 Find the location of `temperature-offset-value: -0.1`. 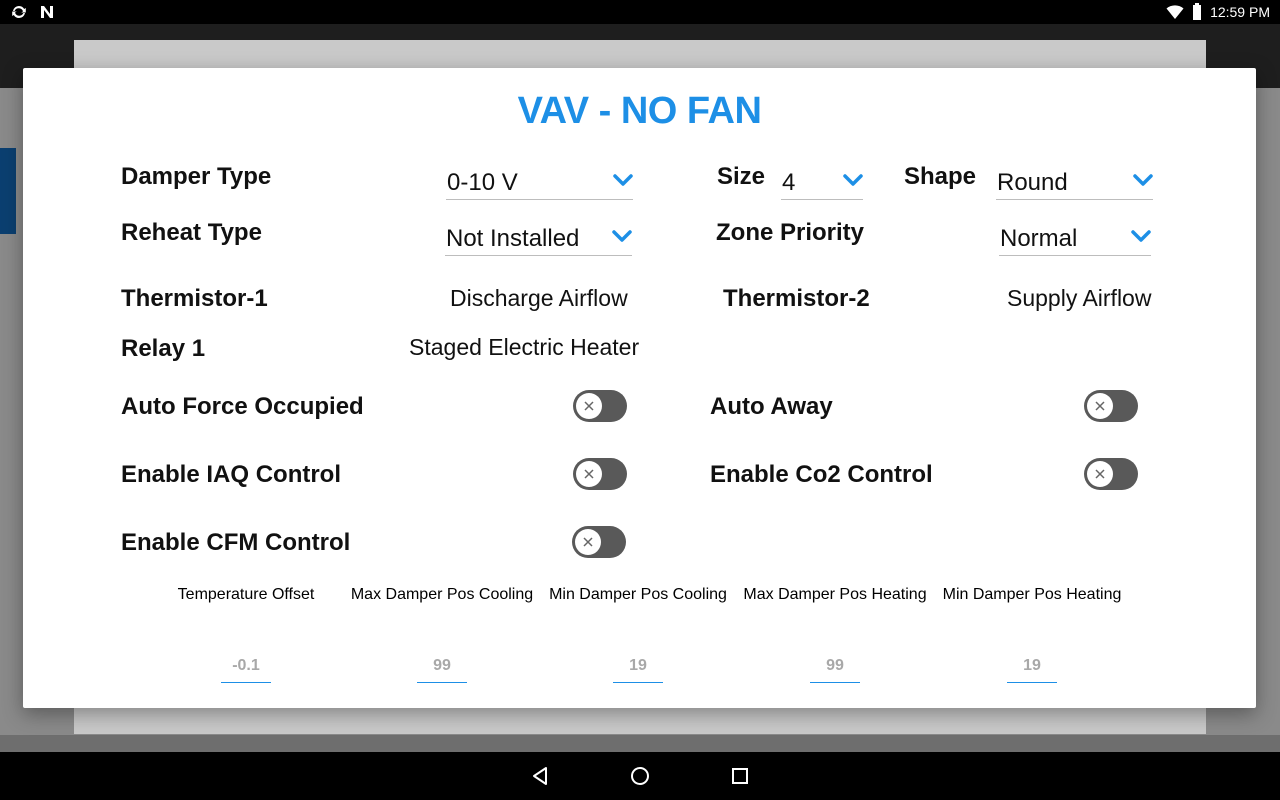

temperature-offset-value: -0.1 is located at coordinates (246, 665).